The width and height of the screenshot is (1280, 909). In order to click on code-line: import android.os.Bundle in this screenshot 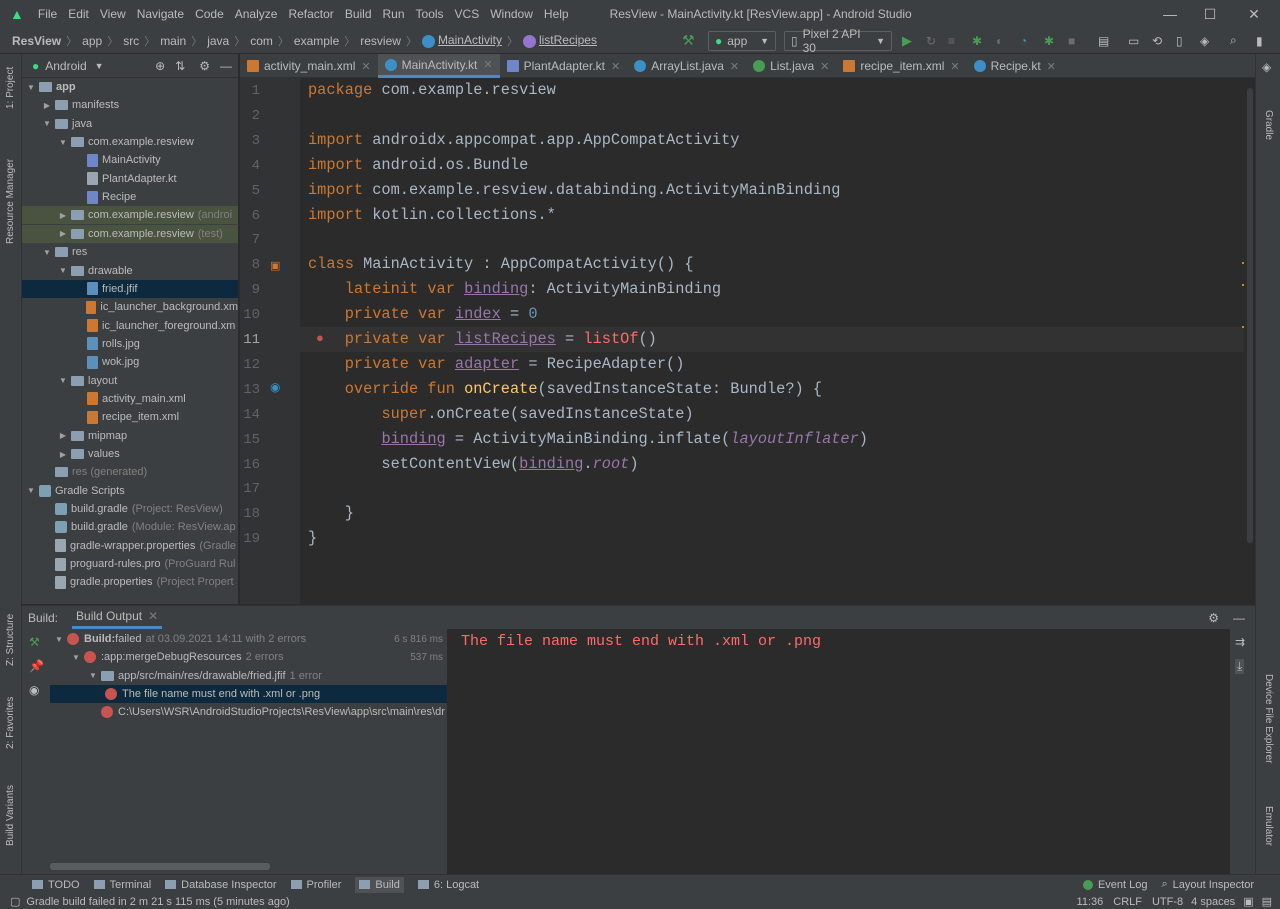, I will do `click(418, 165)`.